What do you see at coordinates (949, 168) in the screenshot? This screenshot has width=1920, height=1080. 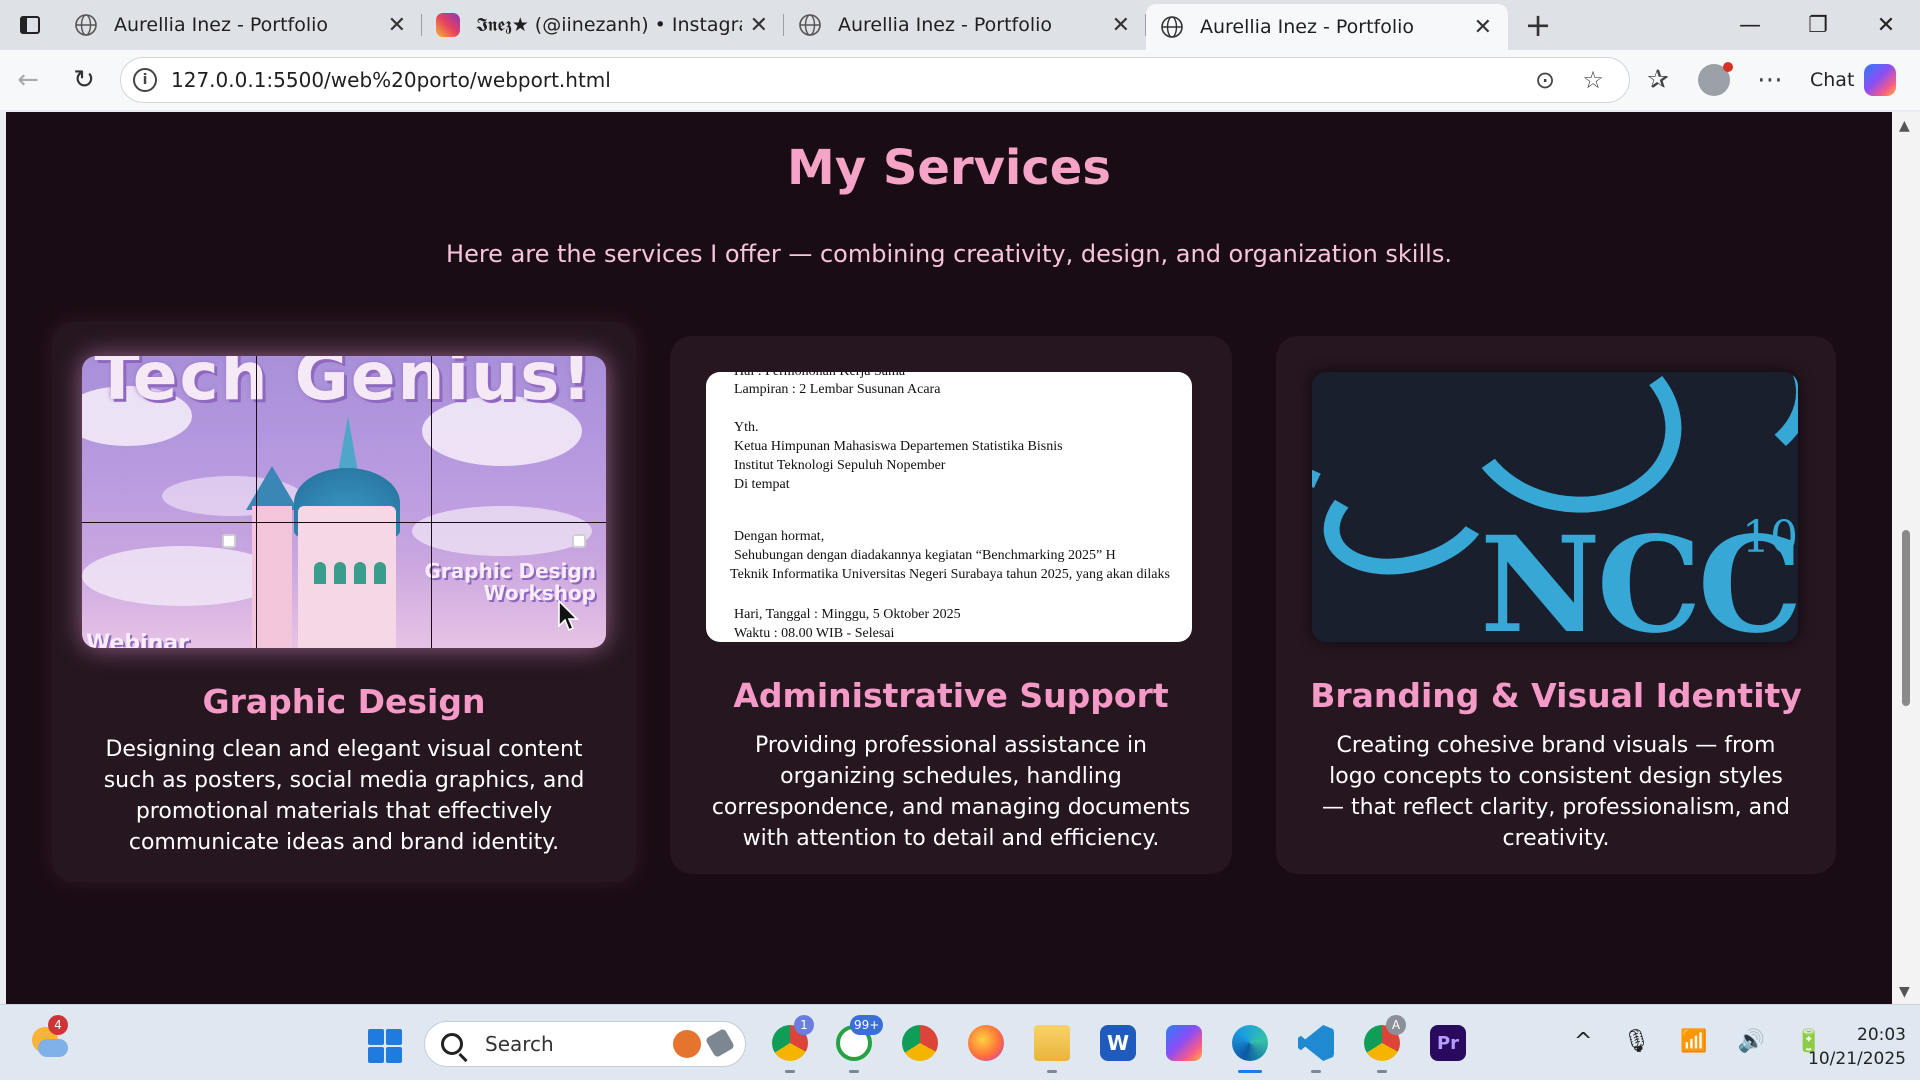 I see `section-title: My Services` at bounding box center [949, 168].